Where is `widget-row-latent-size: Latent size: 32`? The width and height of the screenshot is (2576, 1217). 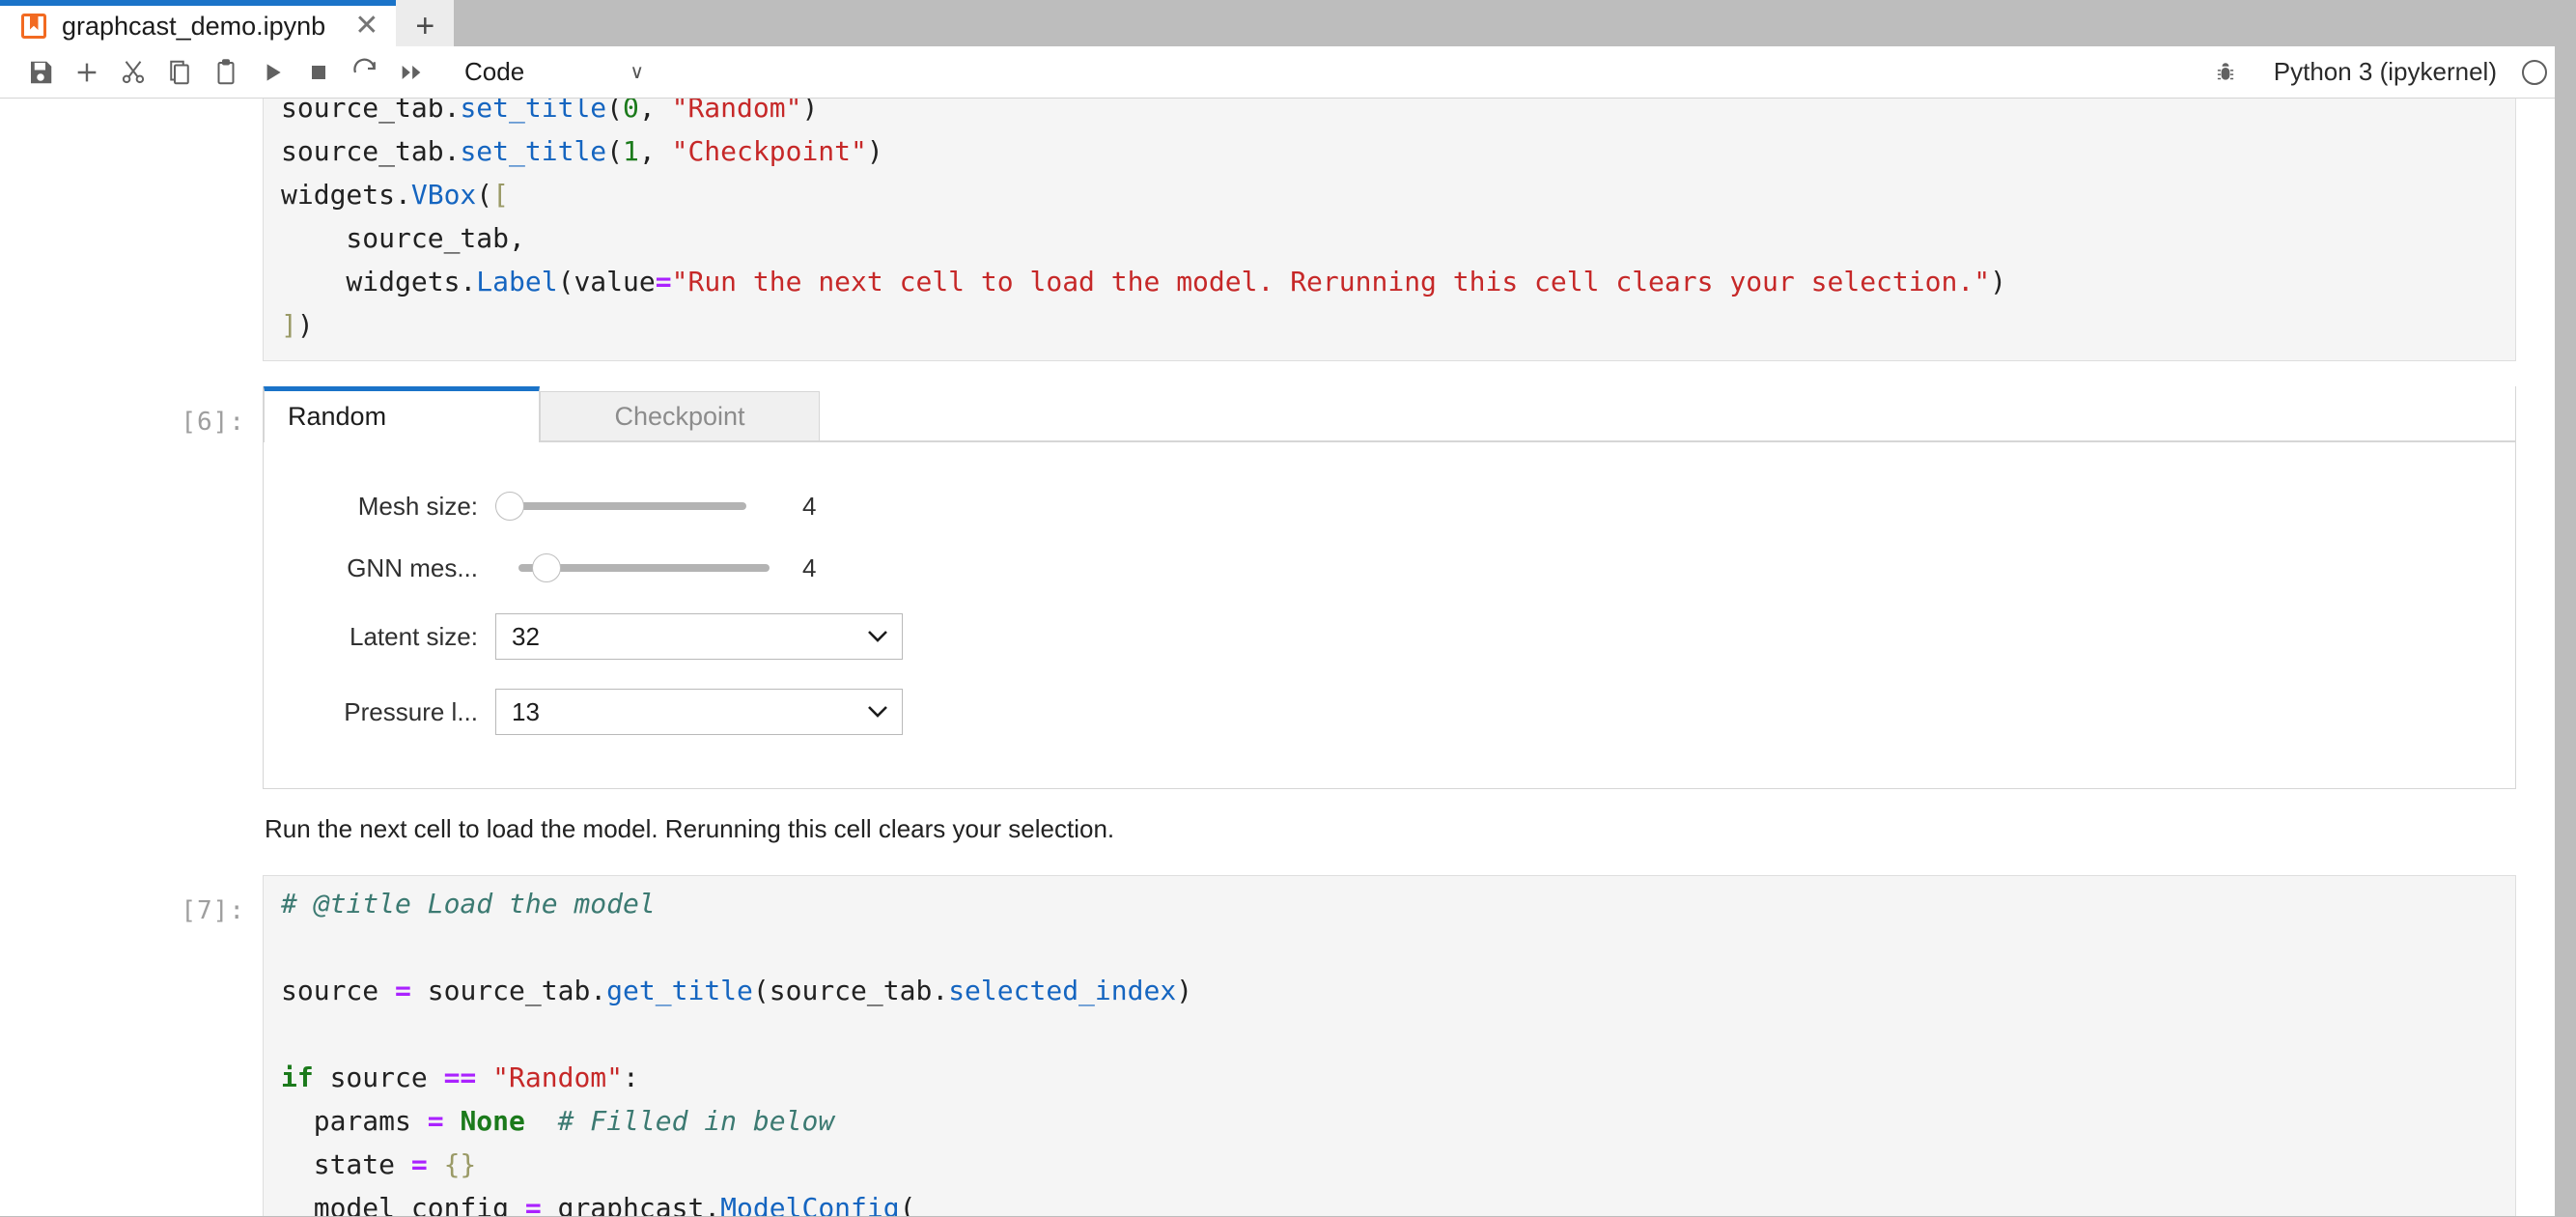
widget-row-latent-size: Latent size: 32 is located at coordinates (1390, 636).